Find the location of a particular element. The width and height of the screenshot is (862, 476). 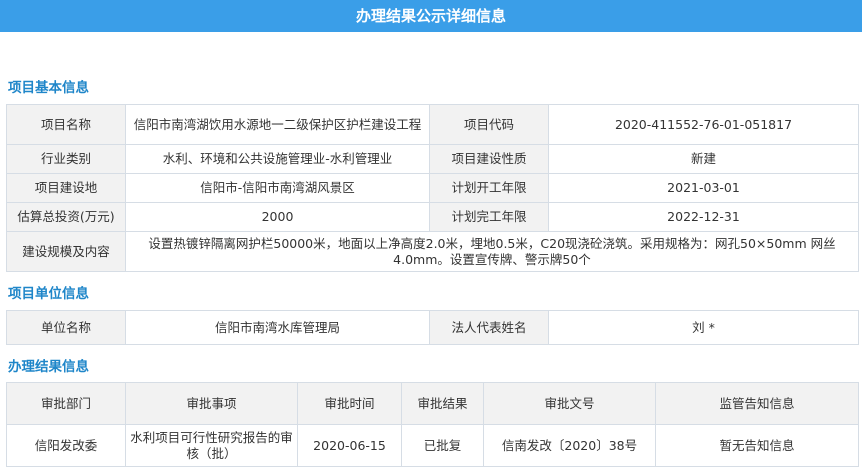

project-name-value: 信阳市南湾湖饮用水源地一二级保护区护栏建设工程 is located at coordinates (277, 124).